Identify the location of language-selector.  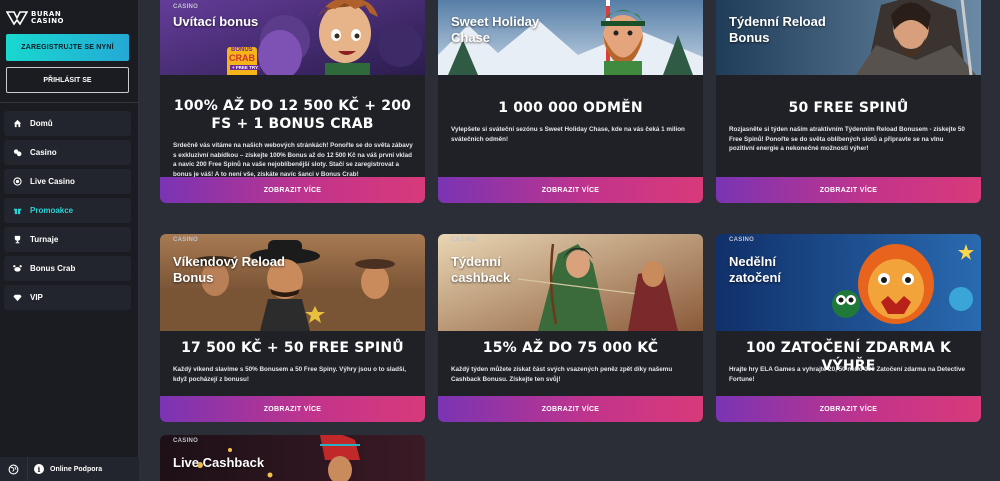
(14, 469).